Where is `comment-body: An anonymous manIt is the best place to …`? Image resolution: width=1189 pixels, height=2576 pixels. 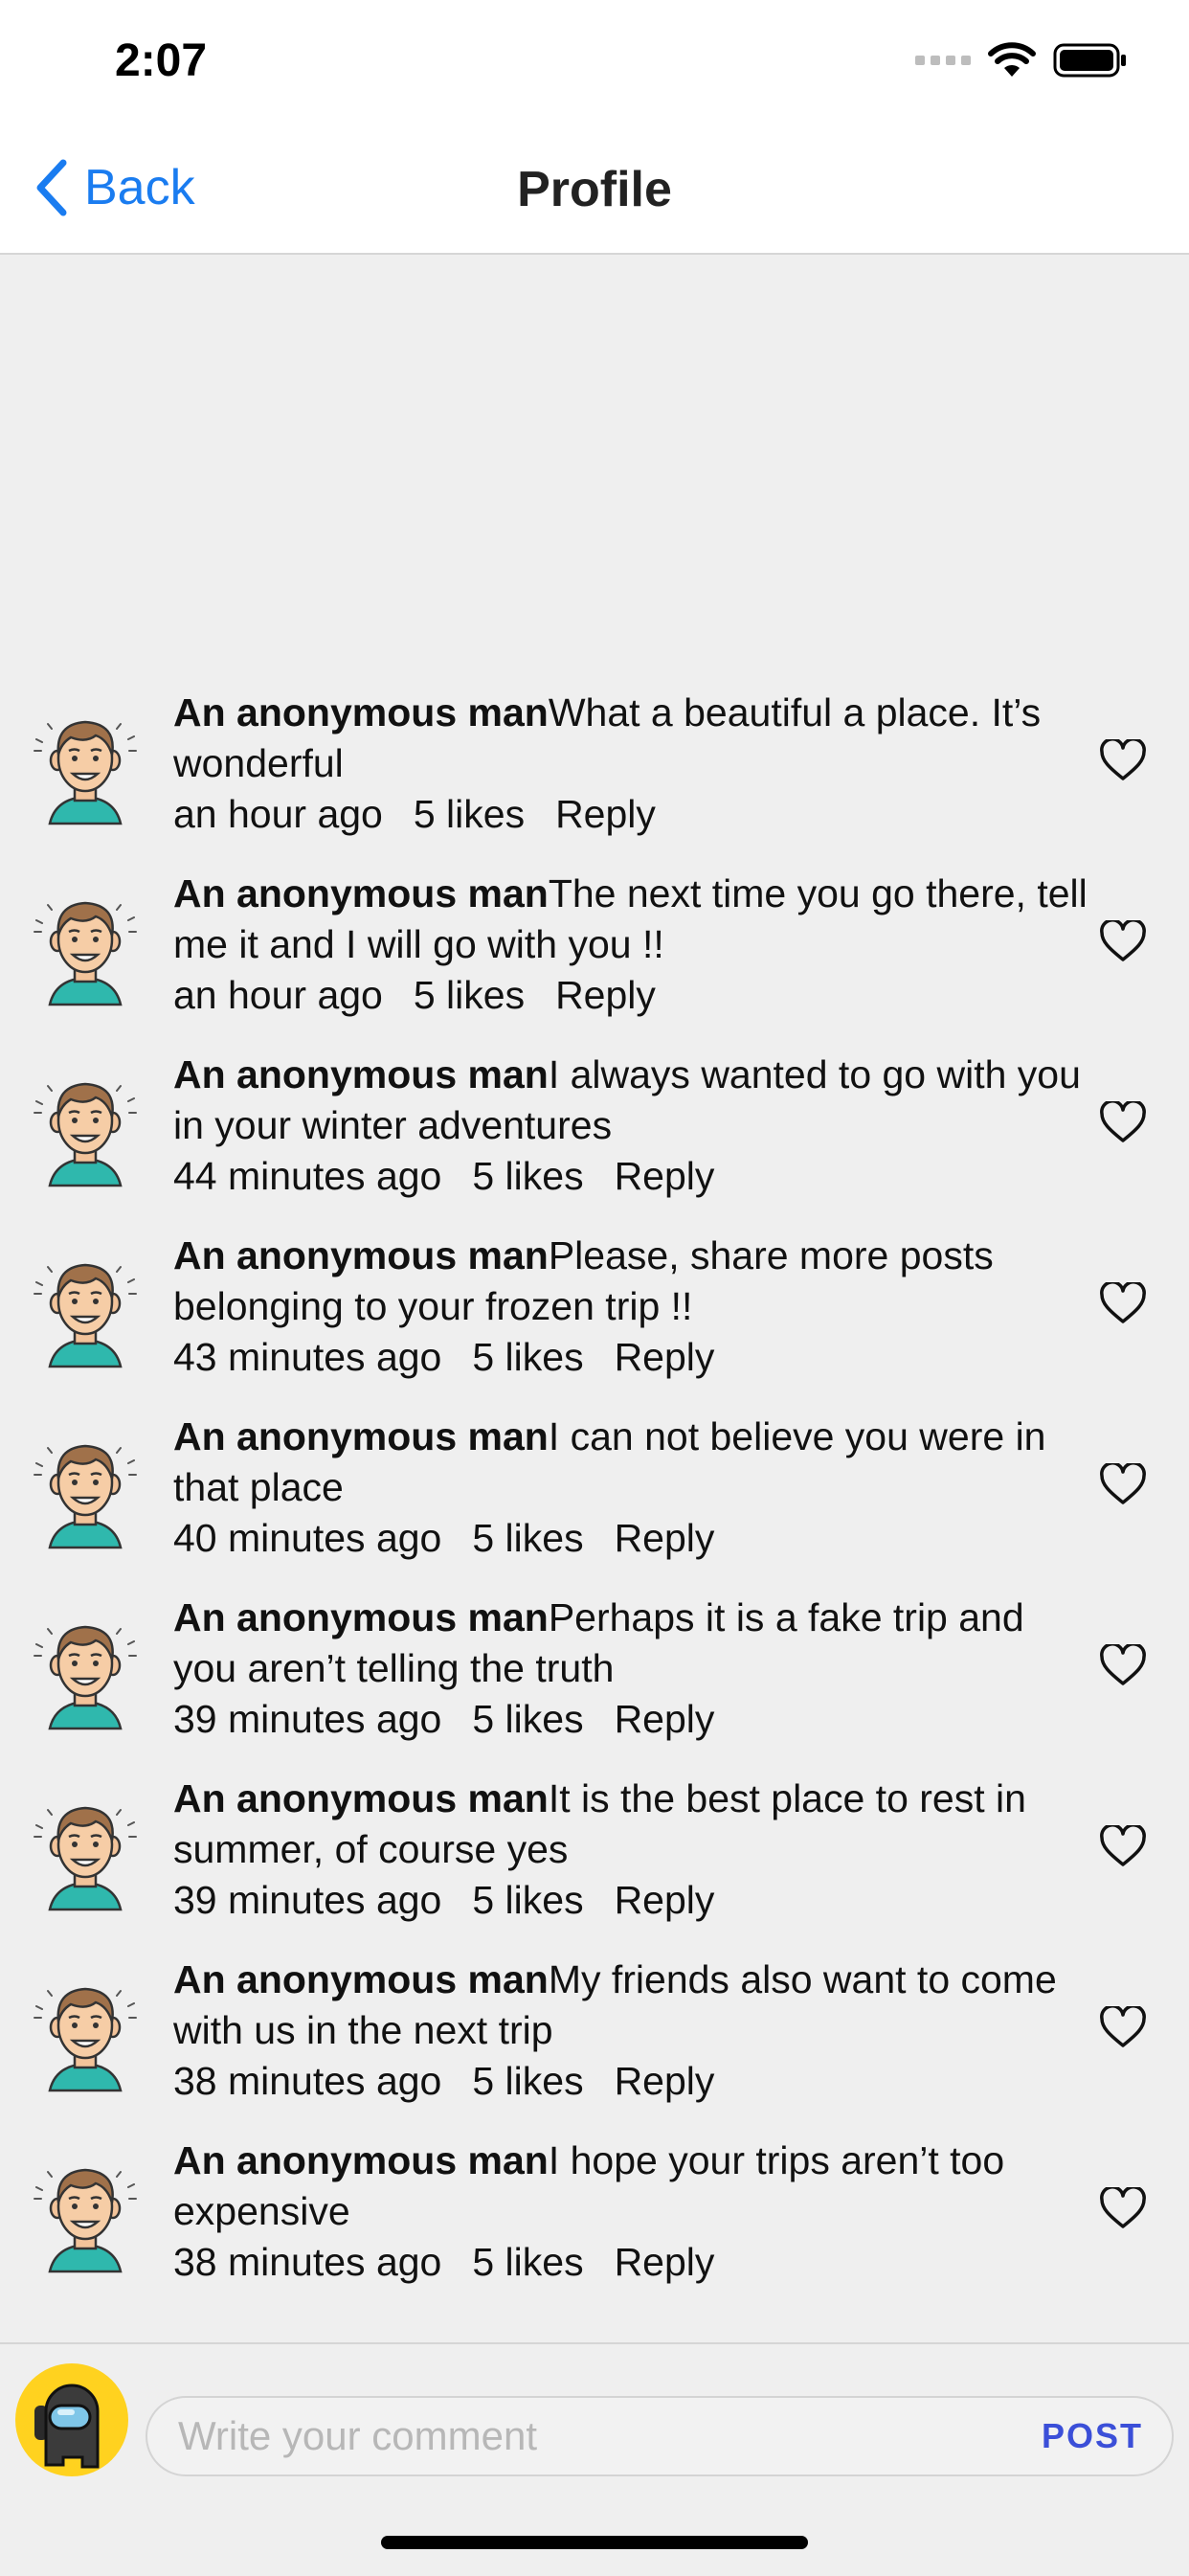 comment-body: An anonymous manIt is the best place to … is located at coordinates (632, 1850).